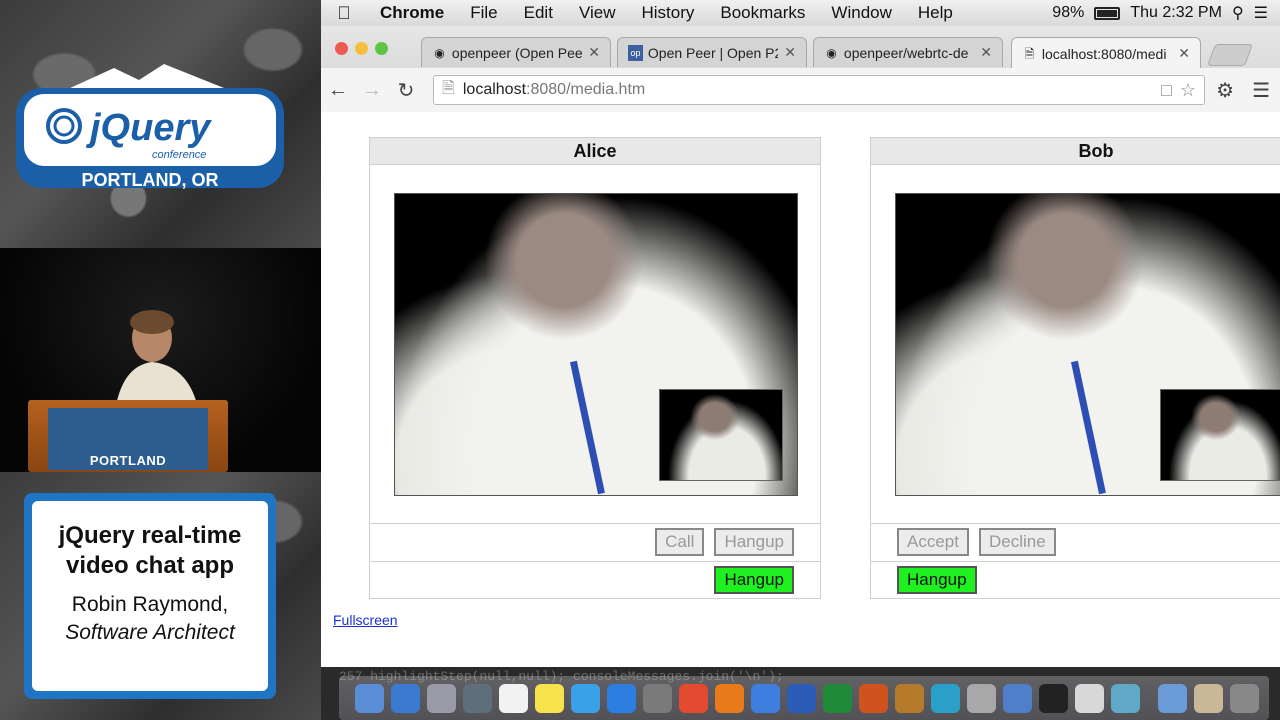  I want to click on panel-title: Alice, so click(595, 151).